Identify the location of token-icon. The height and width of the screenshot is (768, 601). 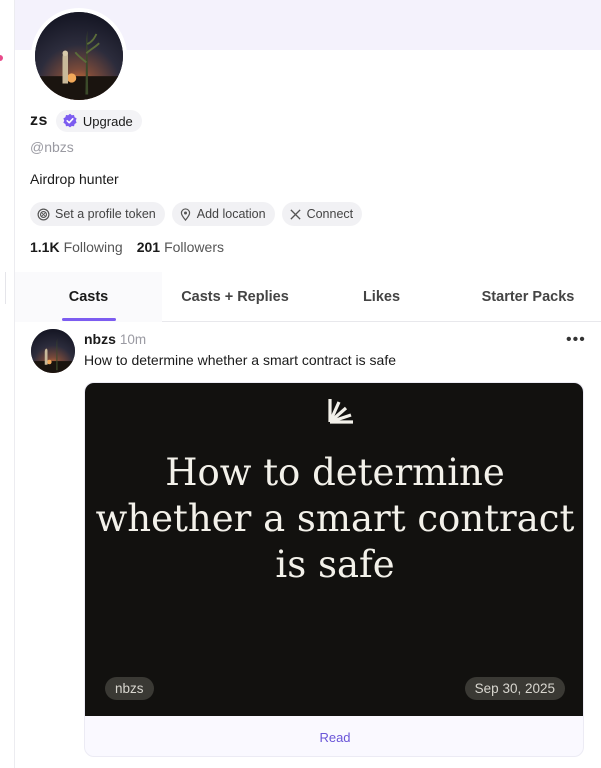
(43, 214).